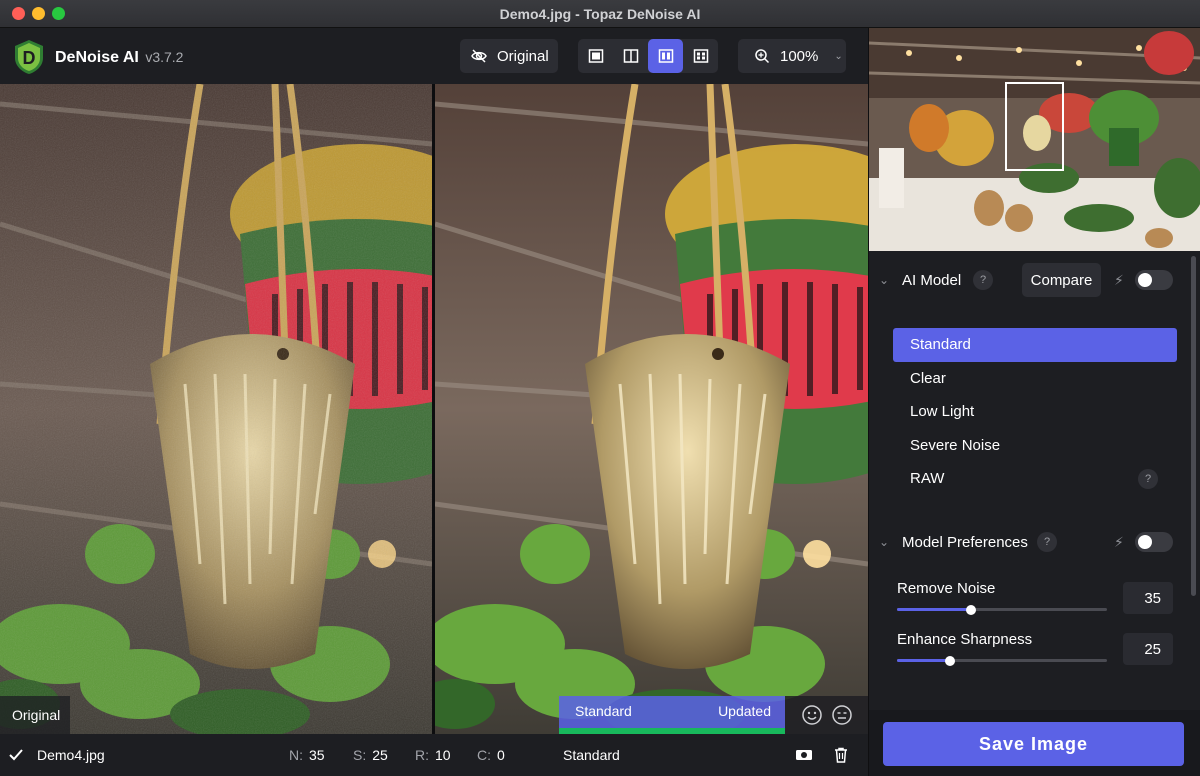 Image resolution: width=1200 pixels, height=776 pixels. Describe the element at coordinates (799, 56) in the screenshot. I see `zoom-value: 100%` at that location.